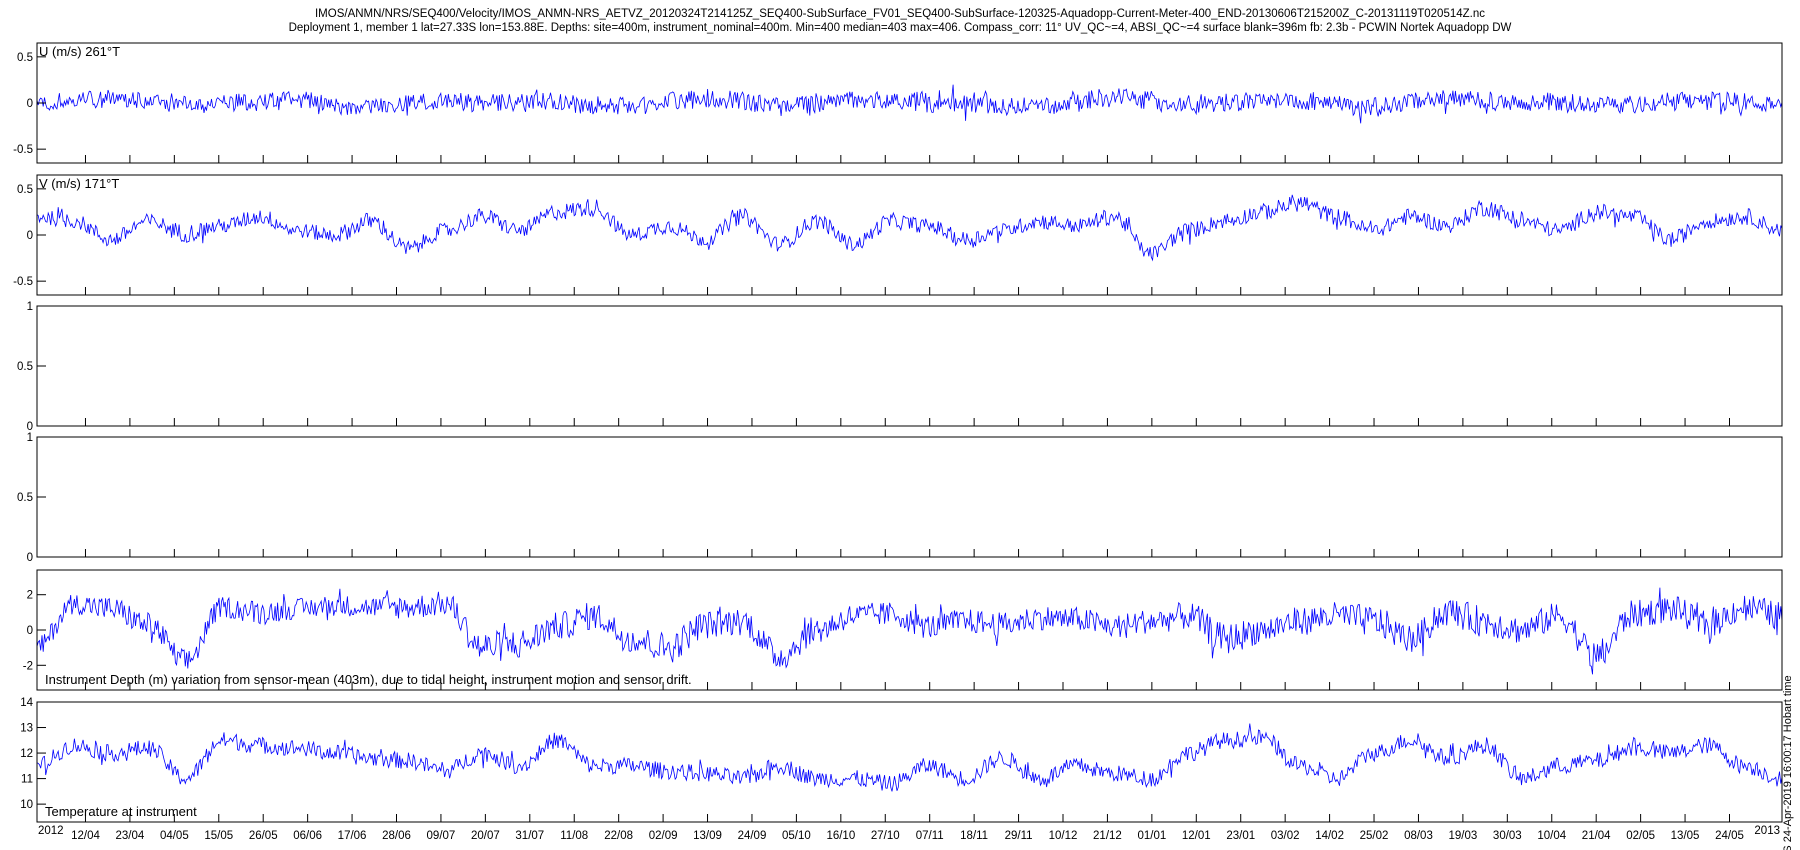 The width and height of the screenshot is (1800, 850). Describe the element at coordinates (27, 780) in the screenshot. I see `y-tick-label: 11` at that location.